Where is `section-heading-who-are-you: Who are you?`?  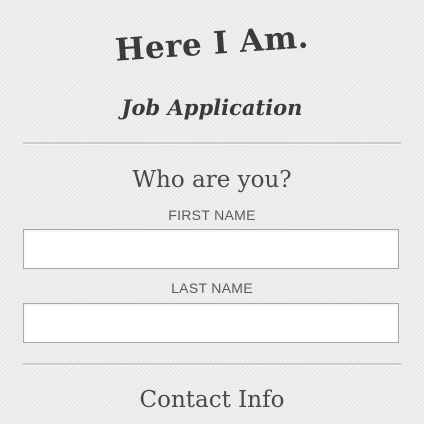 section-heading-who-are-you: Who are you? is located at coordinates (212, 180).